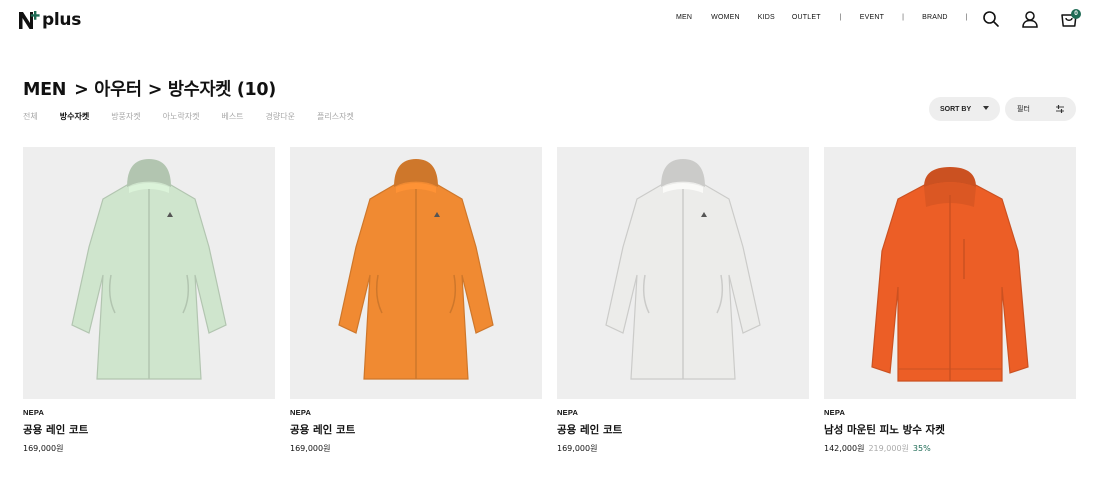 This screenshot has height=497, width=1093. I want to click on nav-outlet: OUTLET, so click(806, 17).